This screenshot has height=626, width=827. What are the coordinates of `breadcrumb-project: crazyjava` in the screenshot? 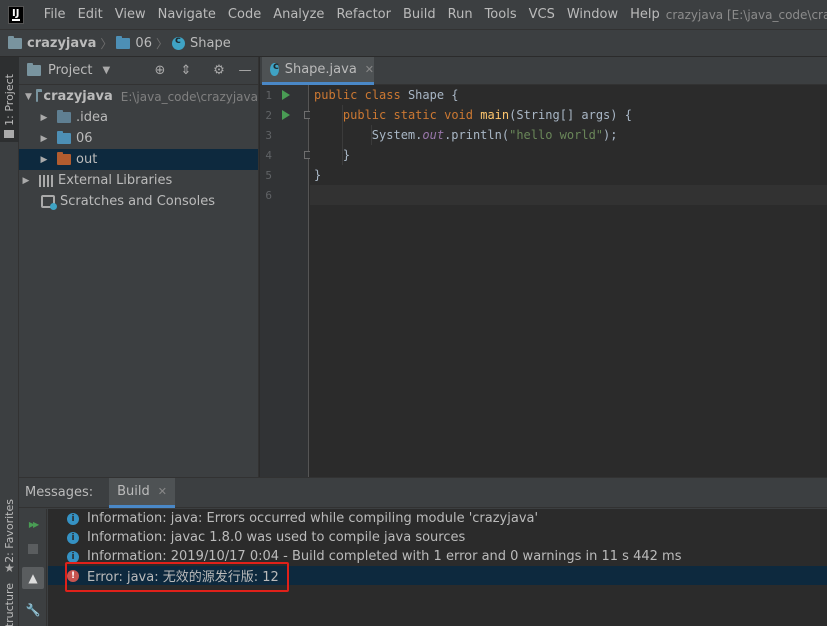 It's located at (52, 43).